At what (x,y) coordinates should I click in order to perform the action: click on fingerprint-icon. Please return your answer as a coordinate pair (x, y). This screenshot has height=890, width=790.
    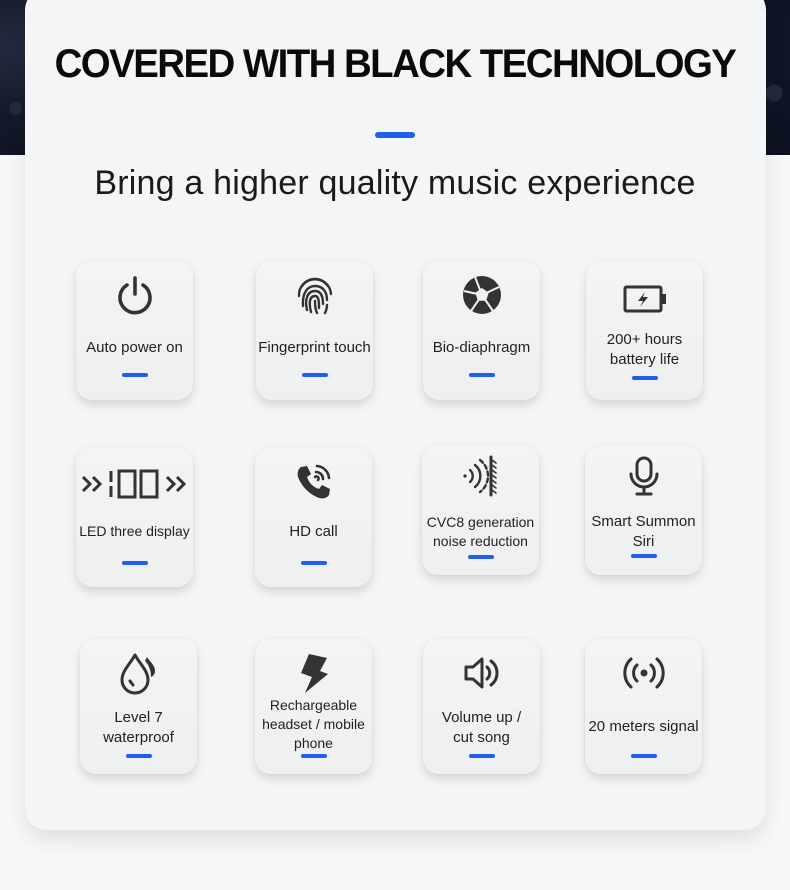
    Looking at the image, I should click on (314, 295).